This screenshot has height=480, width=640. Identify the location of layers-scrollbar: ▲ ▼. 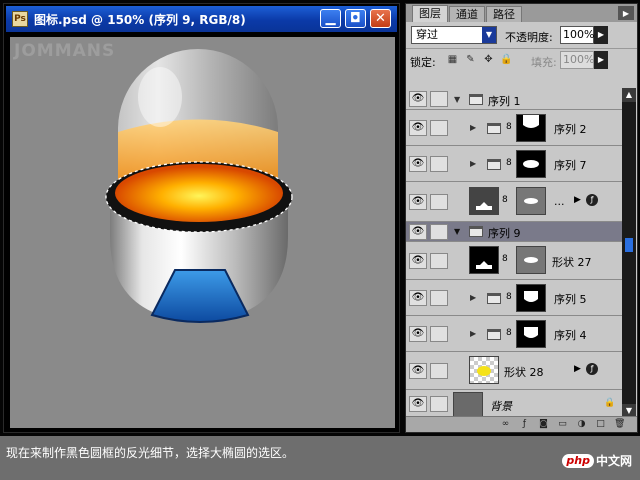
(629, 253).